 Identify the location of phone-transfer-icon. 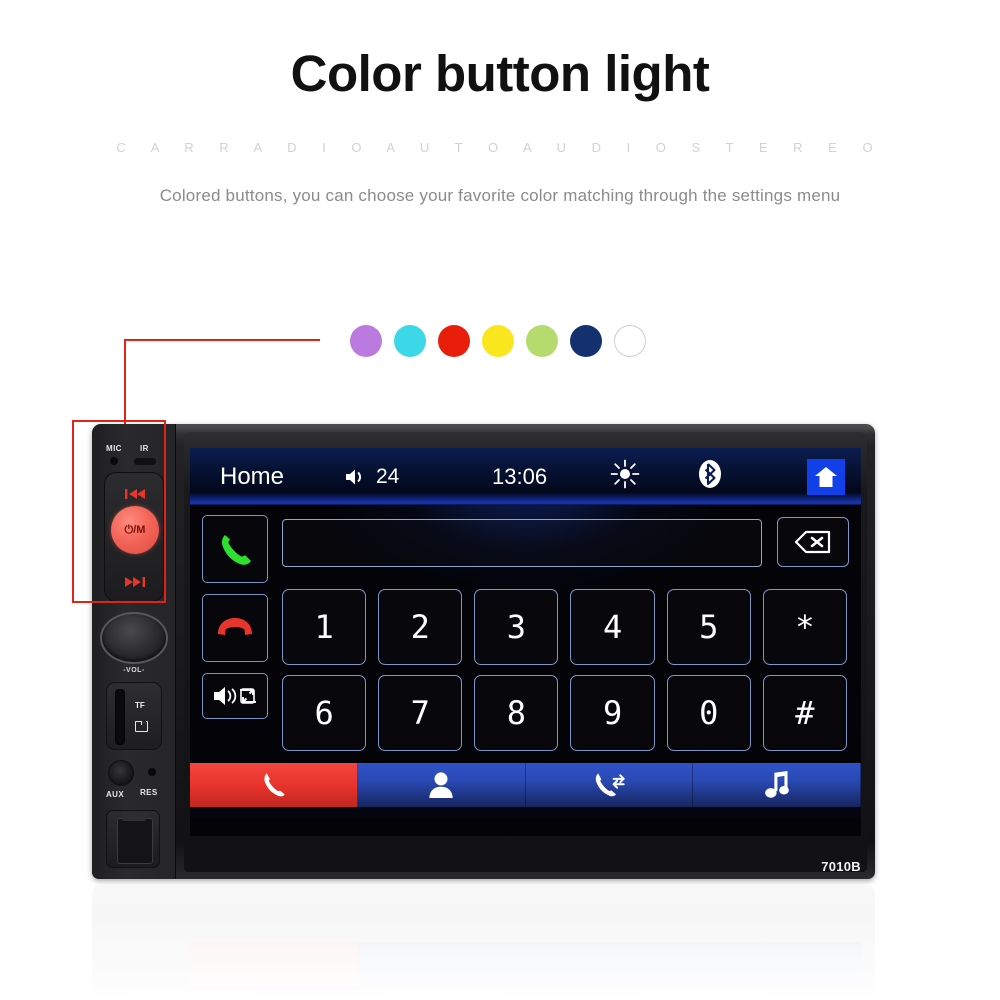
(610, 785).